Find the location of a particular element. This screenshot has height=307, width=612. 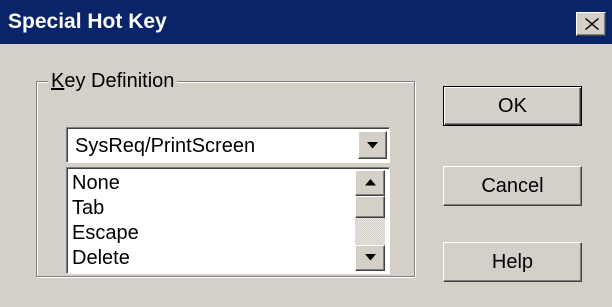

cancel-button: Cancel is located at coordinates (512, 186).